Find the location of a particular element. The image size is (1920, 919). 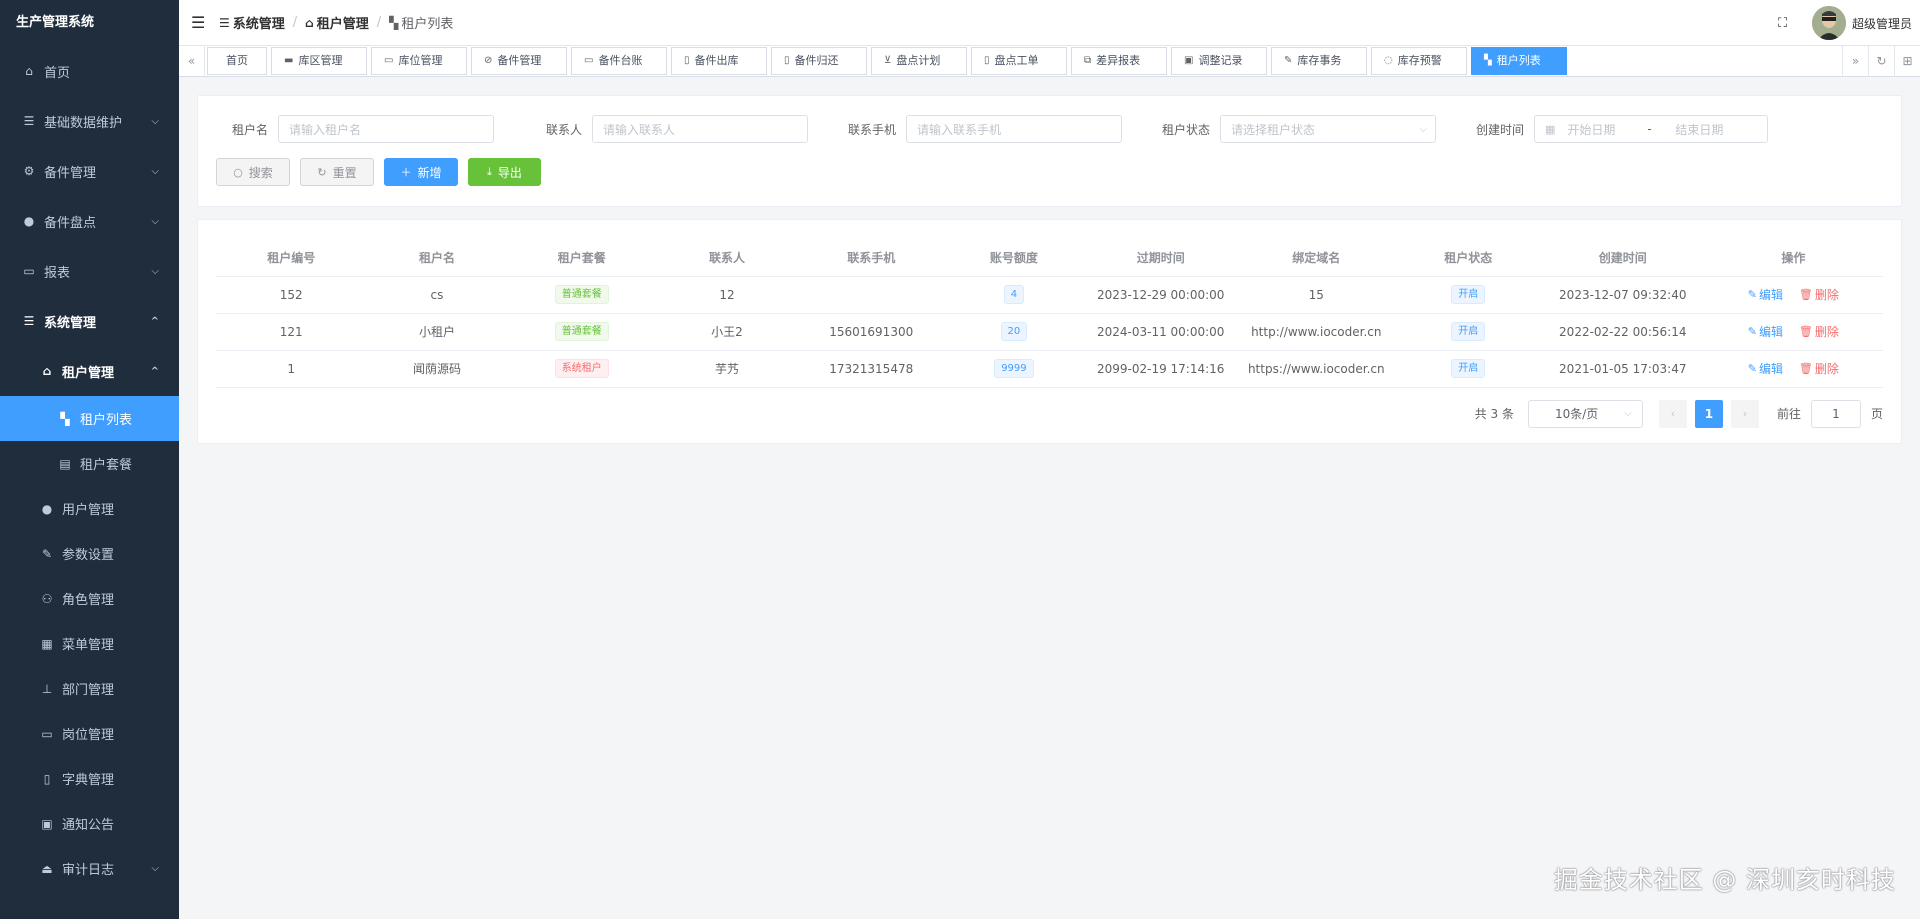

copy-icon: ⧉ is located at coordinates (1088, 60).